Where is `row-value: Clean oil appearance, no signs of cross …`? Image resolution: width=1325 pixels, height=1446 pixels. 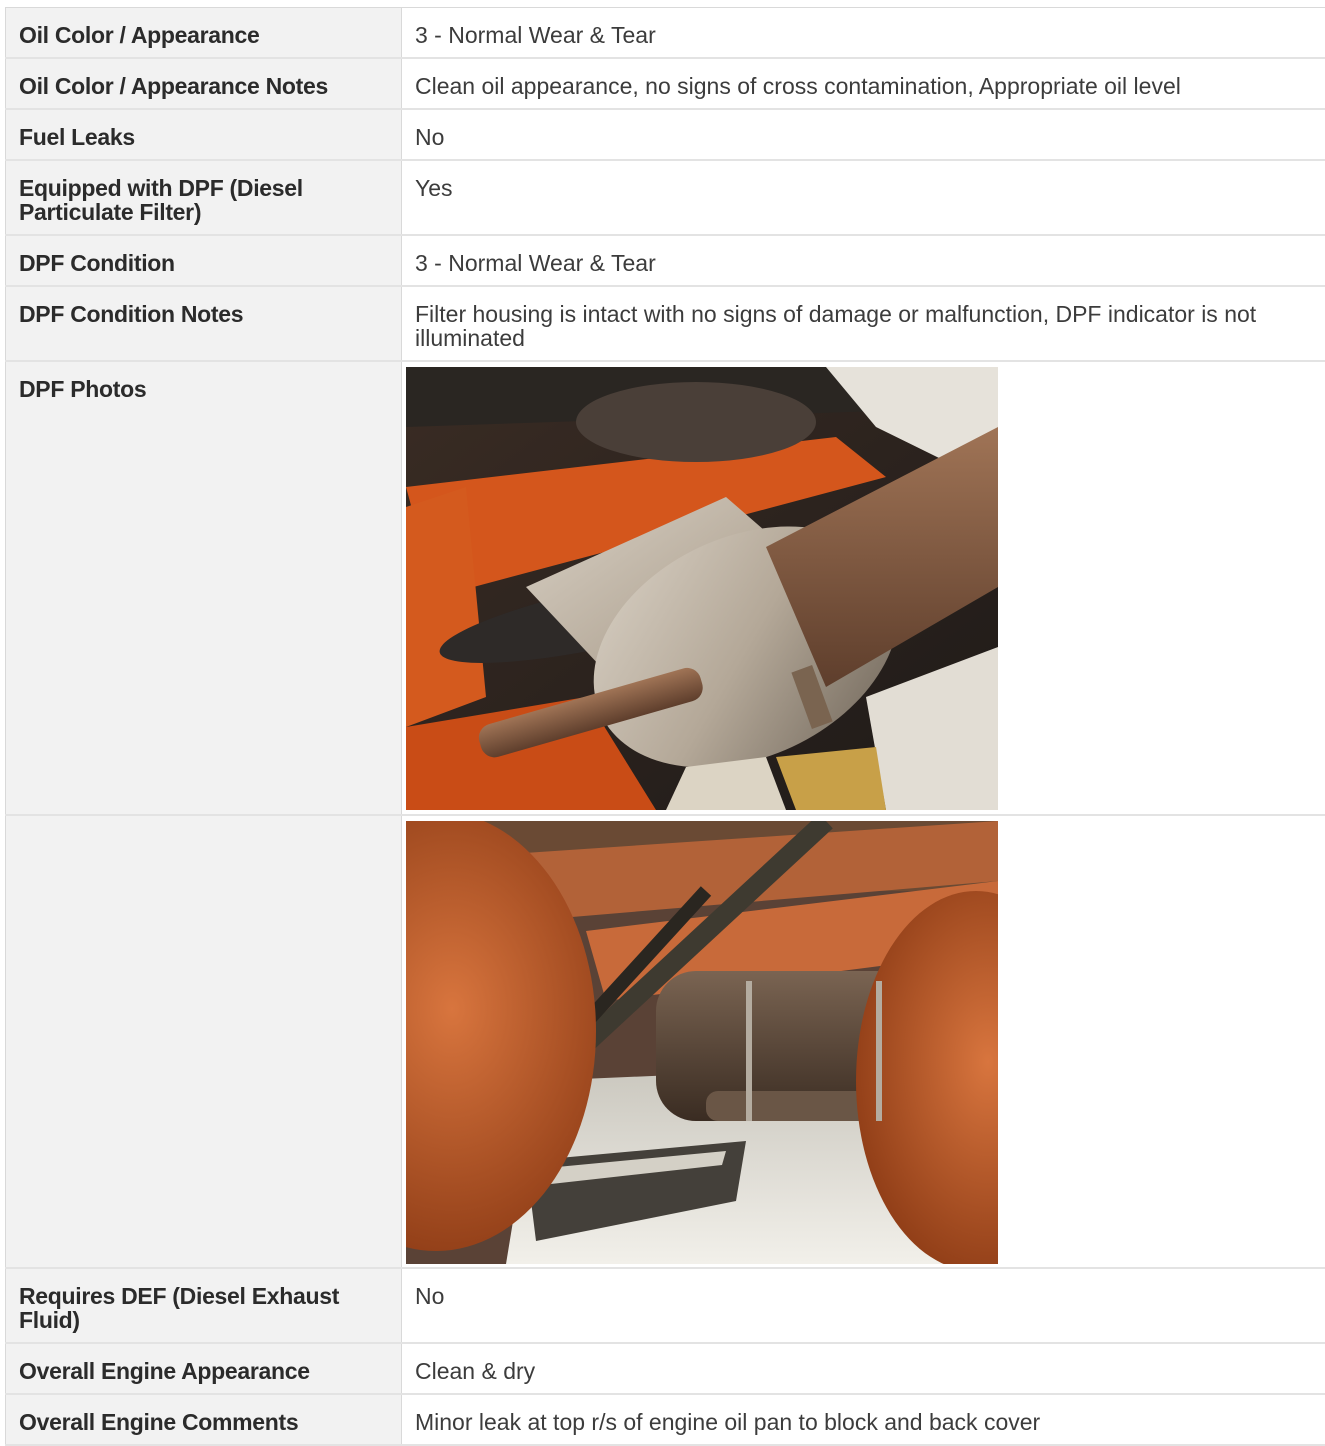 row-value: Clean oil appearance, no signs of cross … is located at coordinates (798, 86).